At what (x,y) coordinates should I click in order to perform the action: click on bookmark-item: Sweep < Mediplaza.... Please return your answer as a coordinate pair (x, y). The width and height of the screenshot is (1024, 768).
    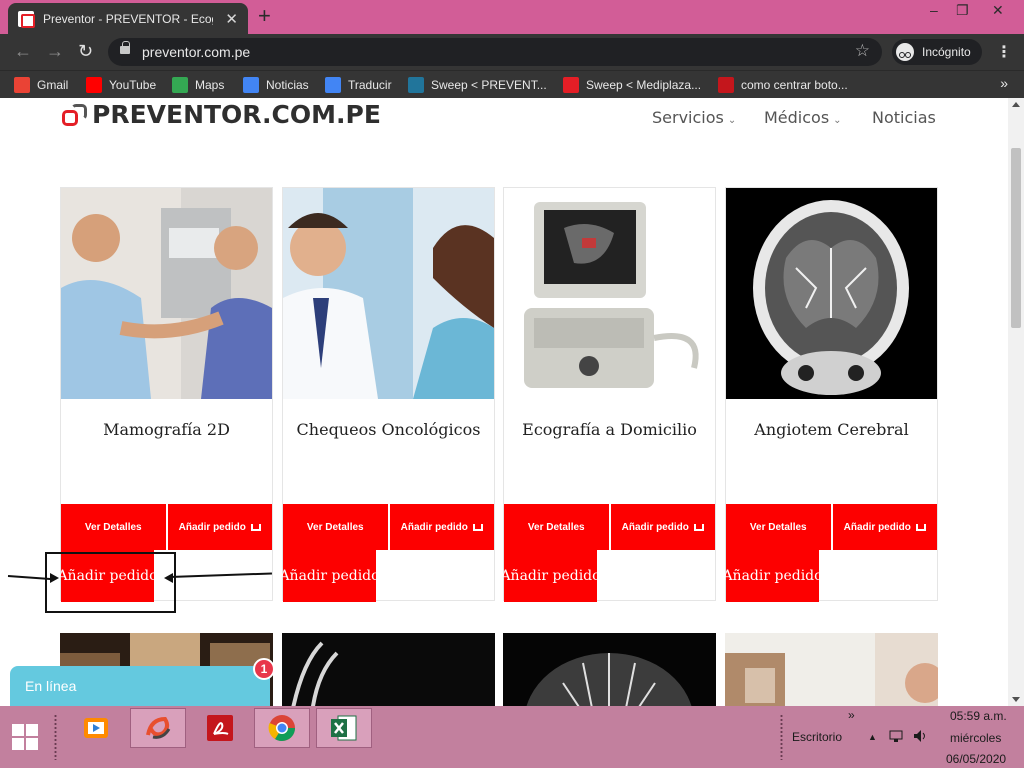
    Looking at the image, I should click on (632, 85).